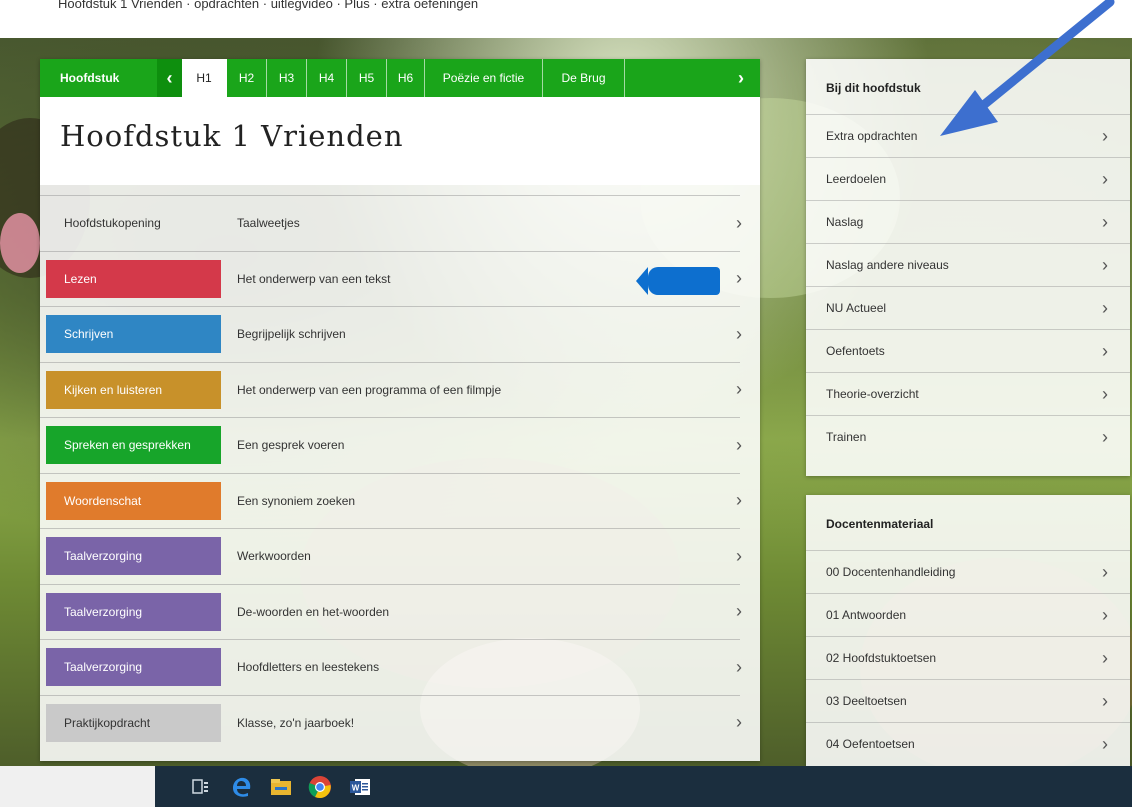 The width and height of the screenshot is (1132, 807). What do you see at coordinates (313, 279) in the screenshot?
I see `lesson-topic-label: Het onderwerp van een tekst` at bounding box center [313, 279].